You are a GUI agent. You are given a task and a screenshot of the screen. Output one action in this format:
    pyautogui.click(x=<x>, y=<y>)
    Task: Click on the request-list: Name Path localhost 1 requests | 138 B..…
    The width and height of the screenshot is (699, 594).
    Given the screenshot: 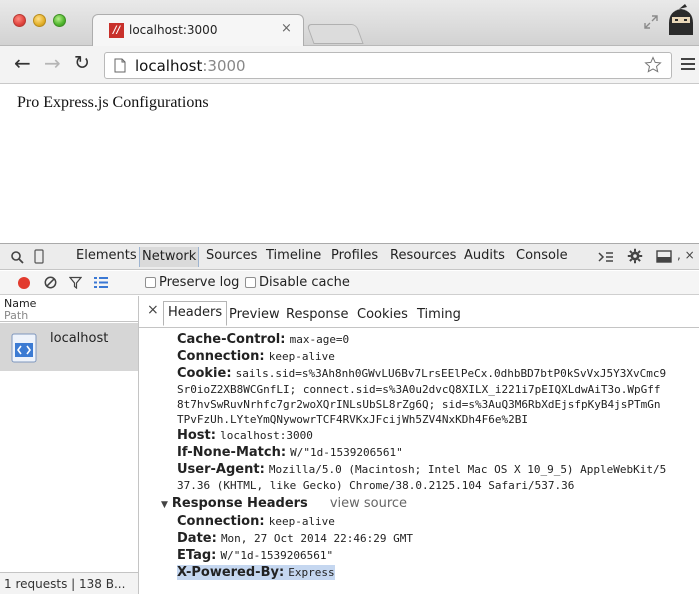 What is the action you would take?
    pyautogui.click(x=69, y=445)
    